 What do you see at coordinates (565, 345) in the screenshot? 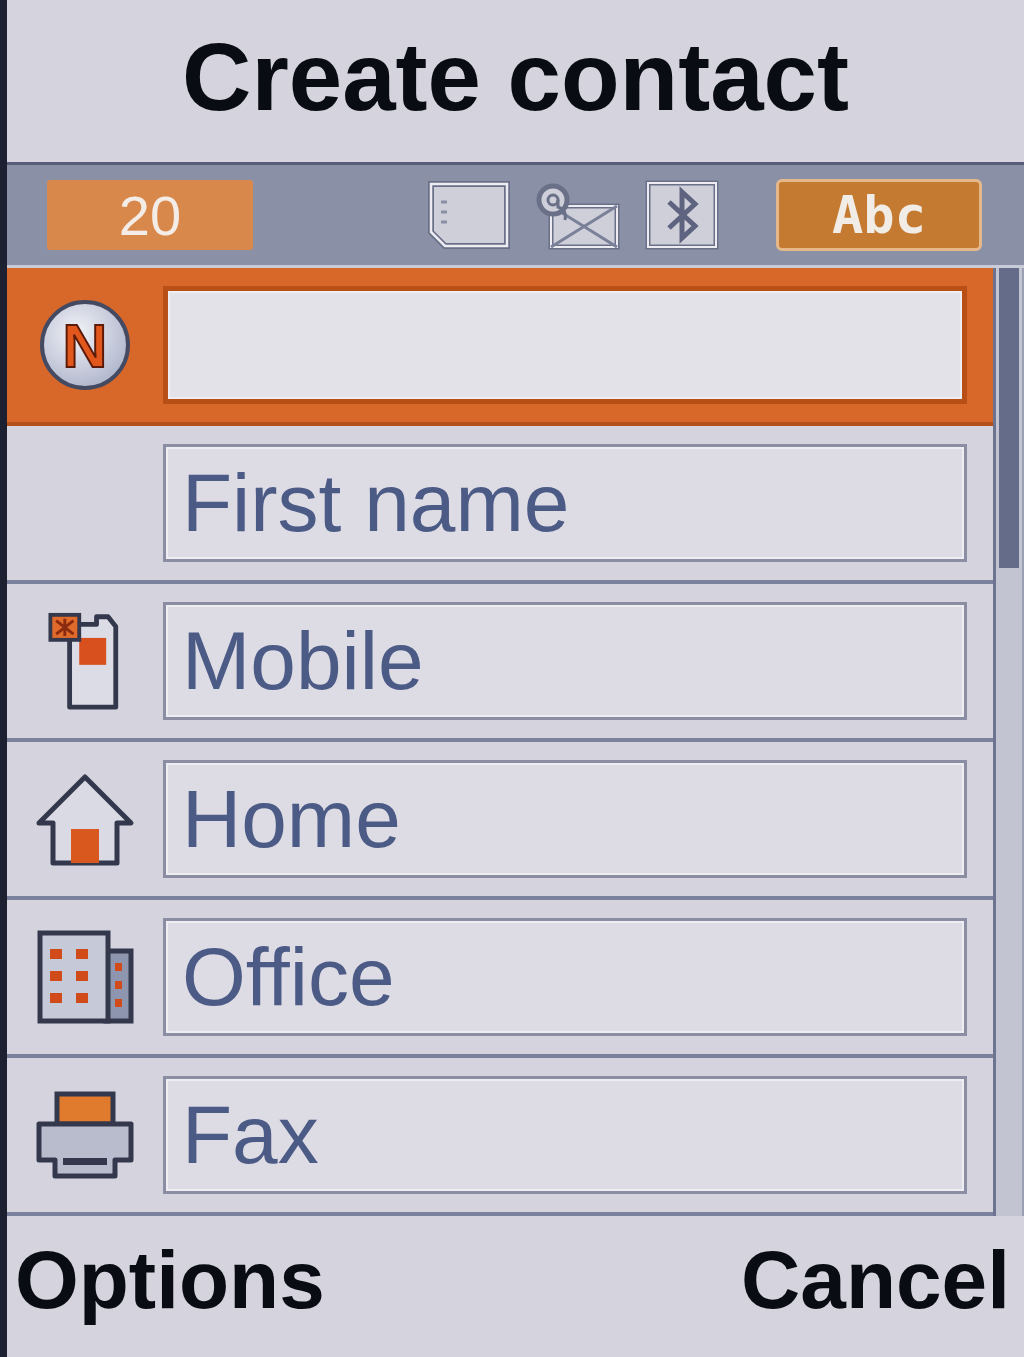
I see `text-input-field` at bounding box center [565, 345].